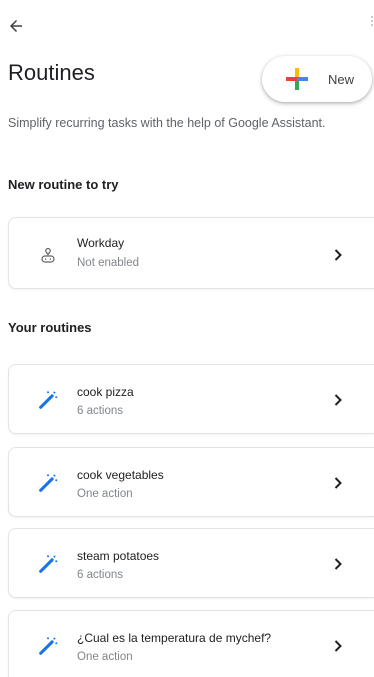 The height and width of the screenshot is (677, 374). I want to click on new-button-label: New, so click(341, 79).